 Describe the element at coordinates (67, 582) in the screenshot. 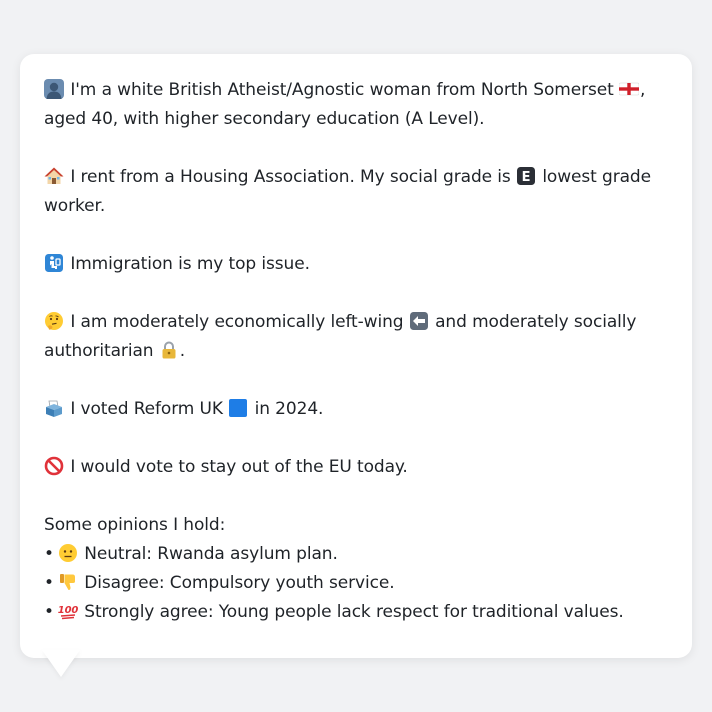

I see `thumbs-down-icon` at that location.